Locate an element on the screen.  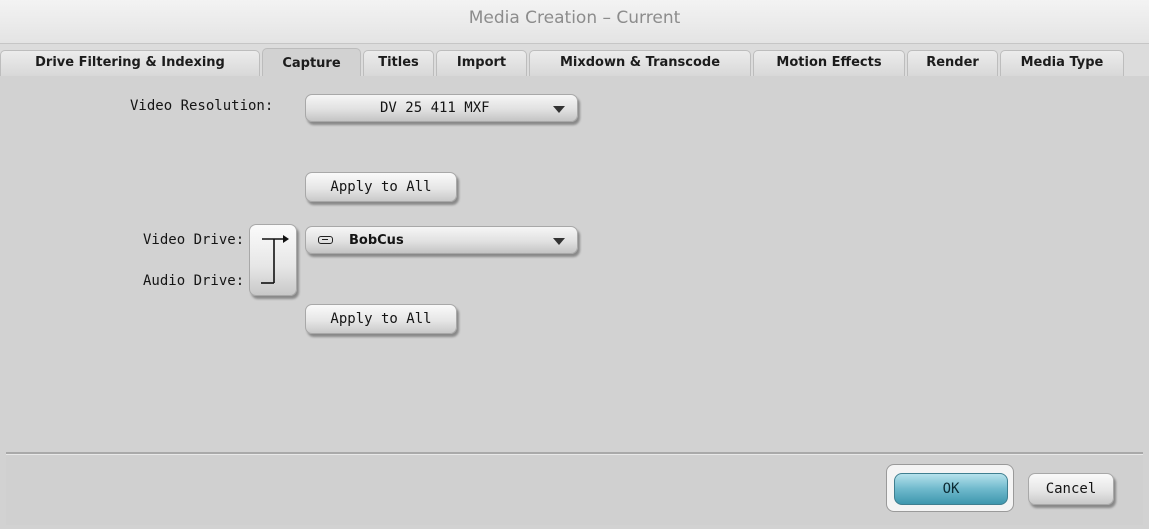
tab-media-type: Media Type is located at coordinates (1062, 63).